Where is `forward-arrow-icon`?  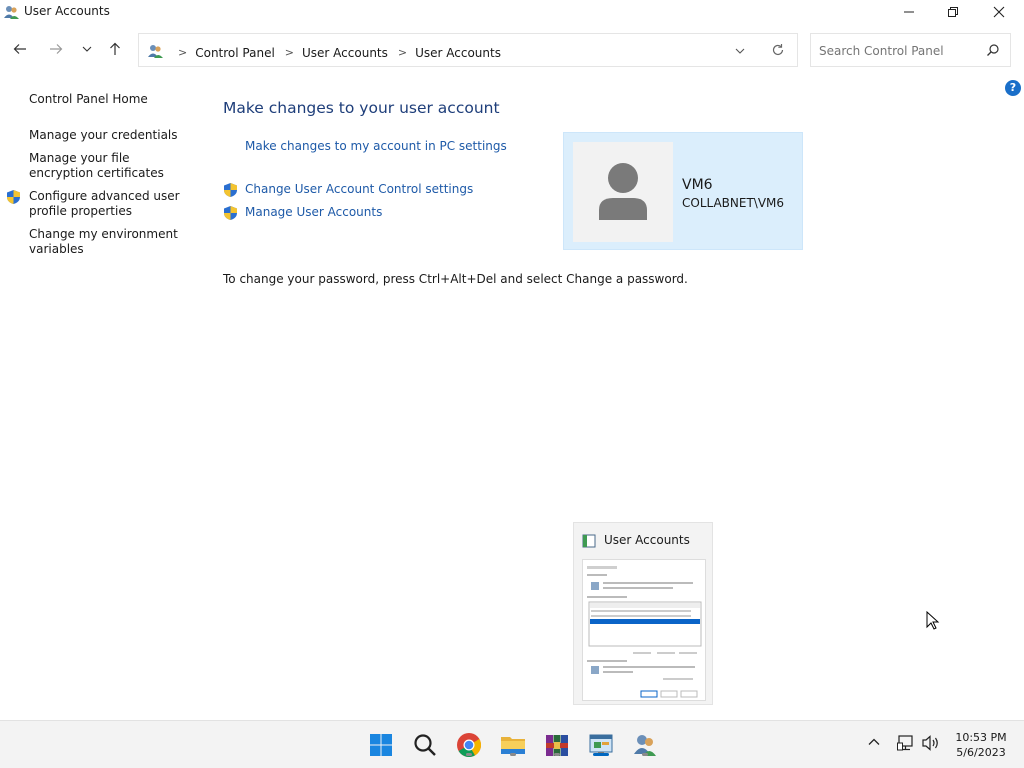 forward-arrow-icon is located at coordinates (56, 49).